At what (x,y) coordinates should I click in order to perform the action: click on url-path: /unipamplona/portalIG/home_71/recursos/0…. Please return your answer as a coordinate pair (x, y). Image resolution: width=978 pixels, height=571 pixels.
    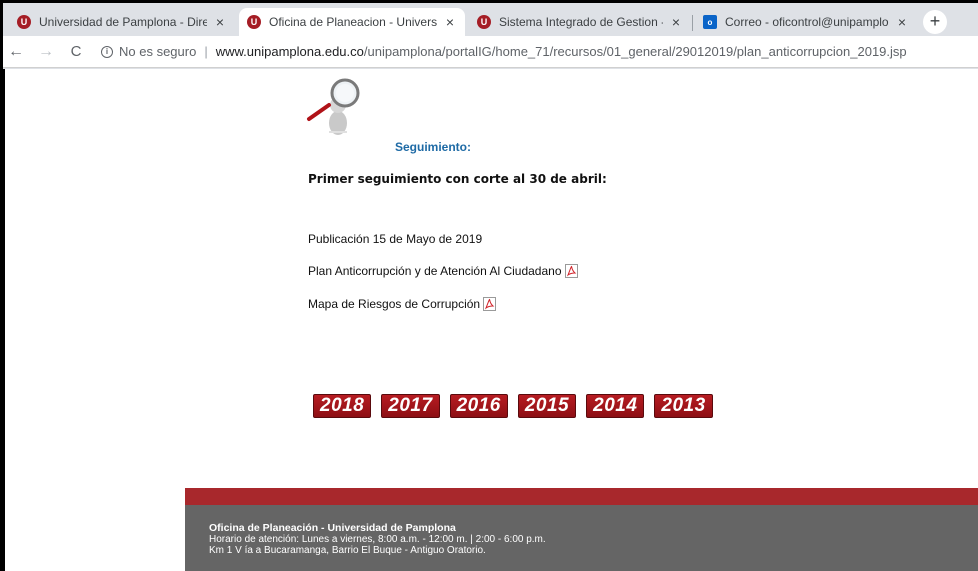
    Looking at the image, I should click on (635, 51).